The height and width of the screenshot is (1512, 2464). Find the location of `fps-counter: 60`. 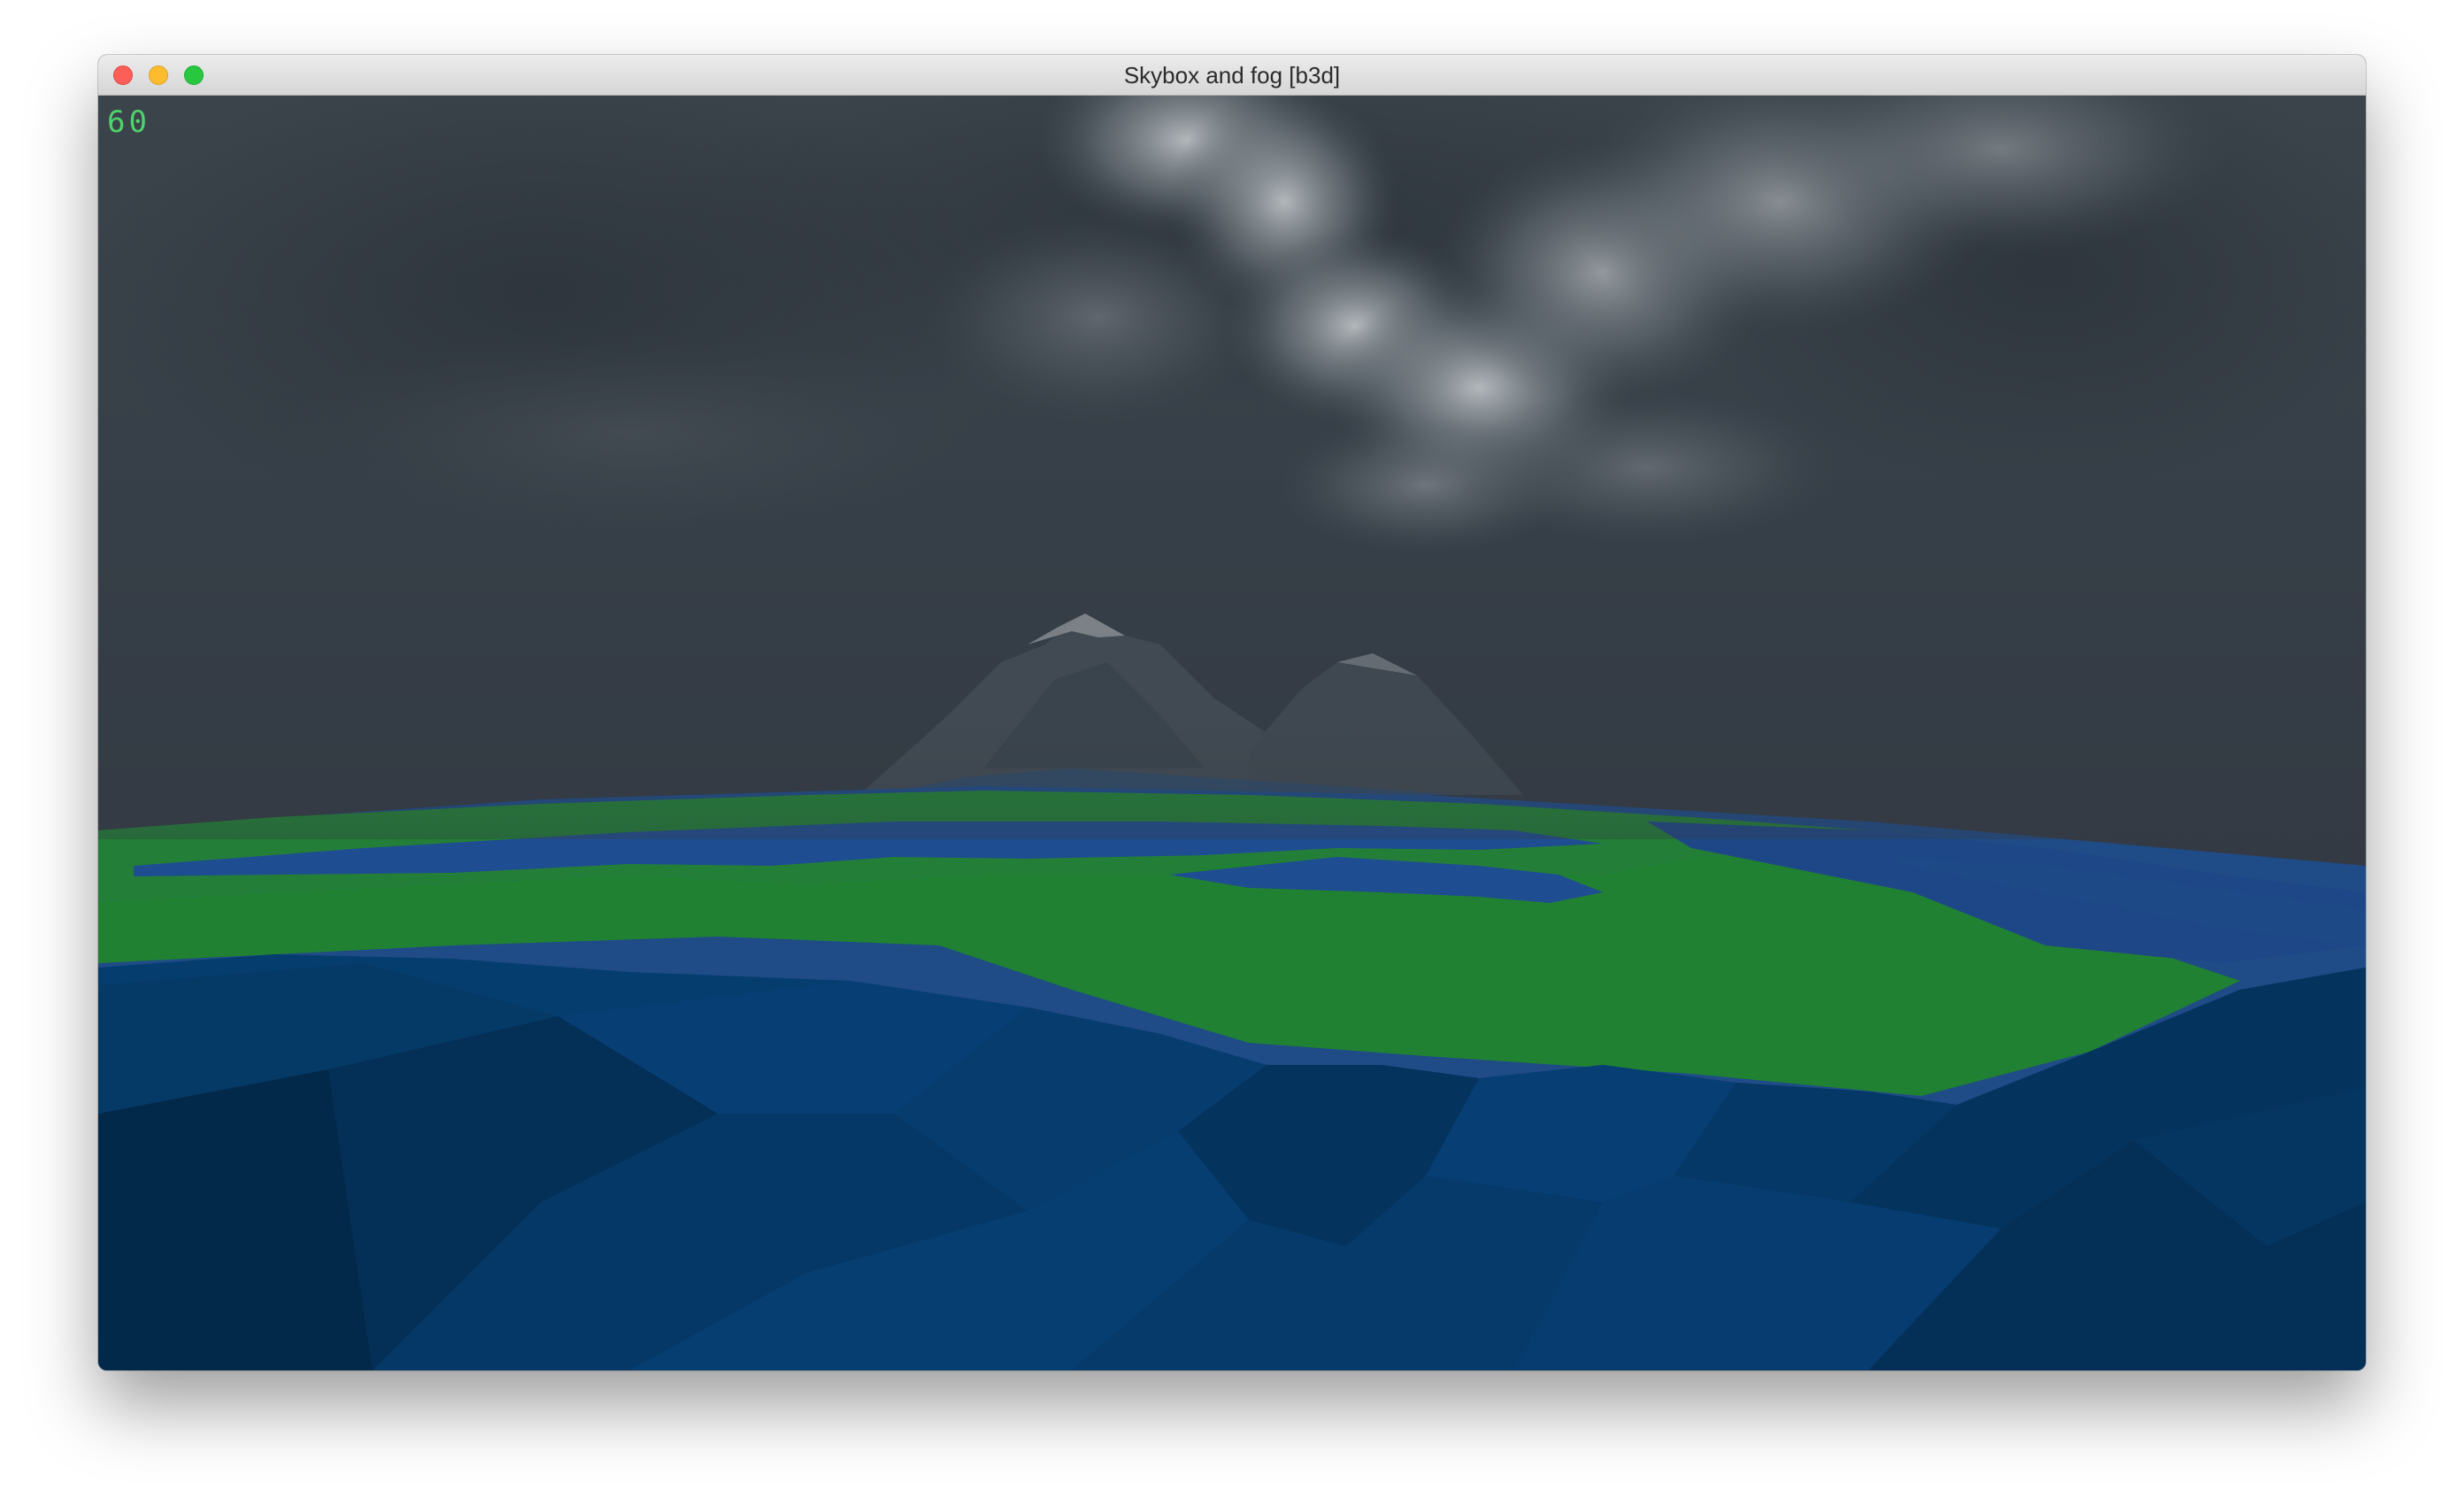

fps-counter: 60 is located at coordinates (129, 122).